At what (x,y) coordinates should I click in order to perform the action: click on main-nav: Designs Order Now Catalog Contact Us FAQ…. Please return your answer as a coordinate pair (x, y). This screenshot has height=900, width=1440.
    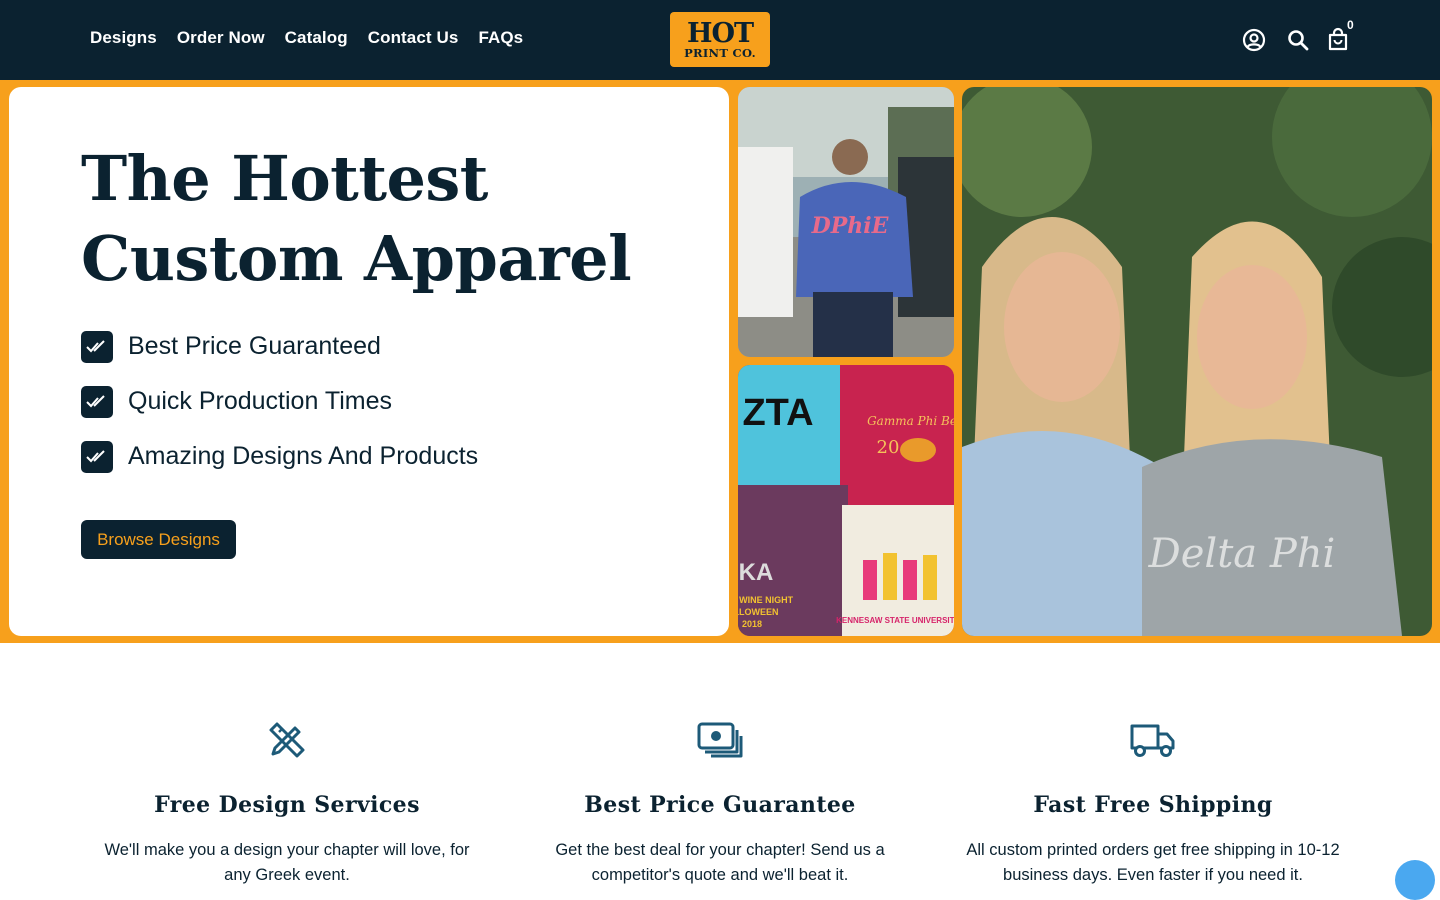
    Looking at the image, I should click on (306, 38).